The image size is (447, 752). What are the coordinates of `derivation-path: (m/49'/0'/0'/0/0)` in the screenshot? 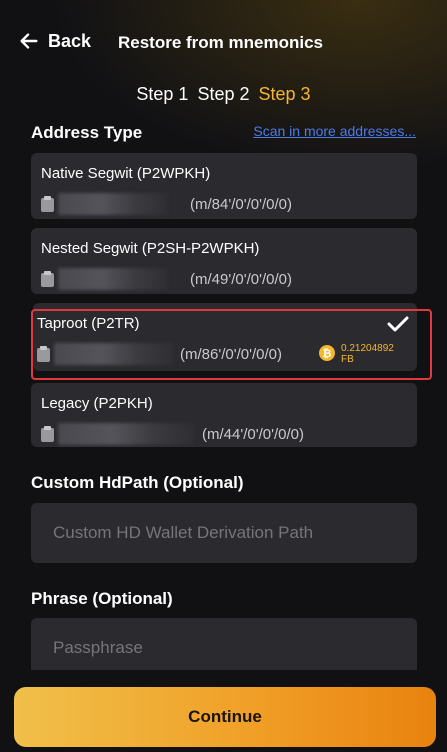 It's located at (241, 279).